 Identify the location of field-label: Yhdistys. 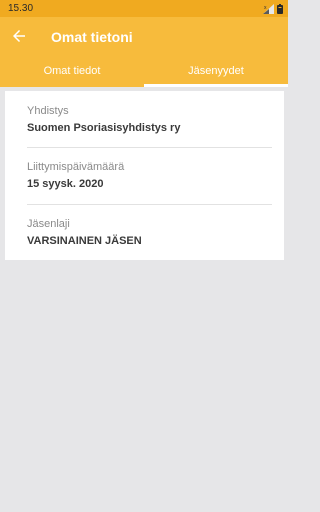
(48, 111).